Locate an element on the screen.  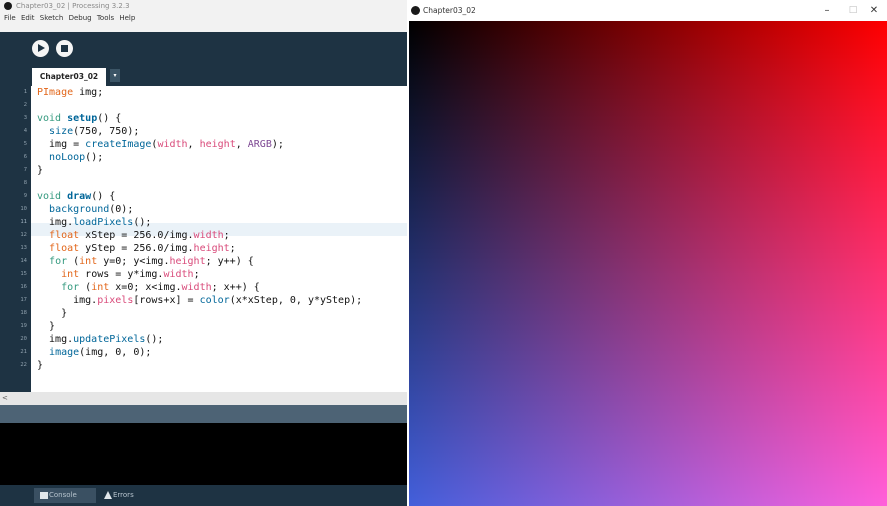
line-number: 14 is located at coordinates (23, 261).